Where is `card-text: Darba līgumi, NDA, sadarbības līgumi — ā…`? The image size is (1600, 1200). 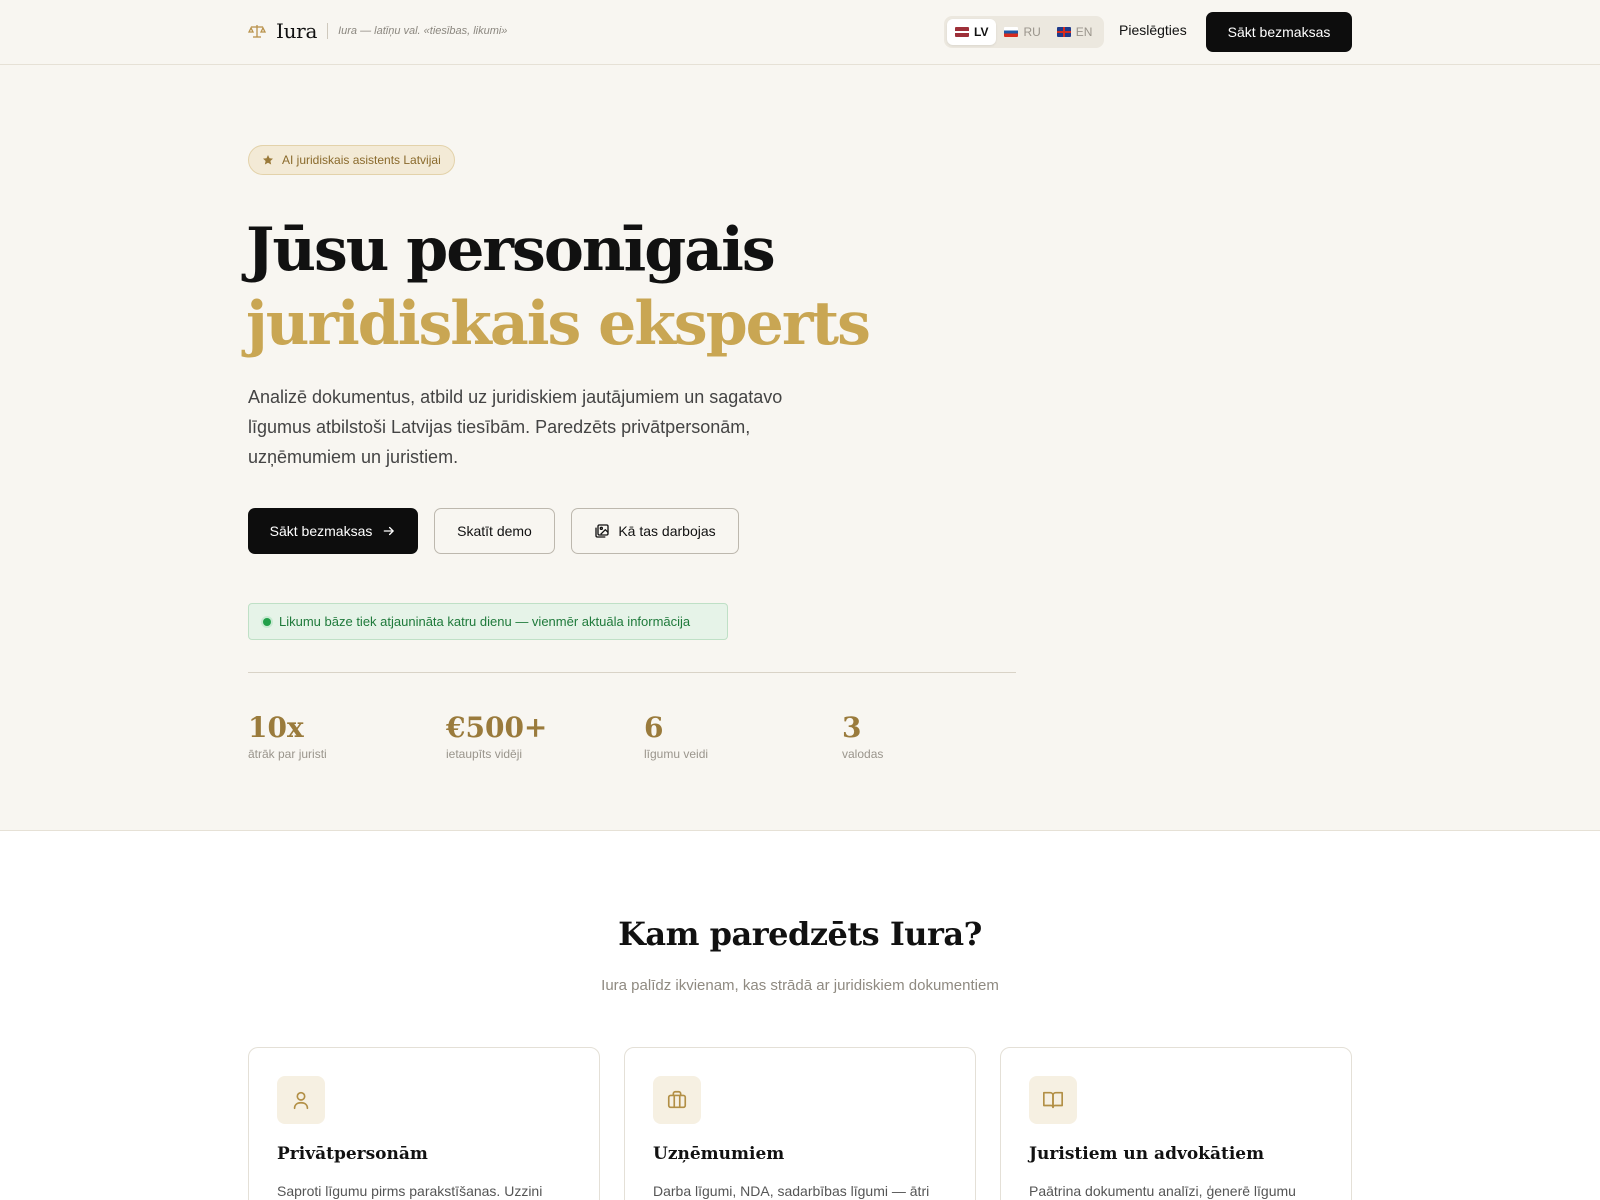 card-text: Darba līgumi, NDA, sadarbības līgumi — ā… is located at coordinates (791, 1191).